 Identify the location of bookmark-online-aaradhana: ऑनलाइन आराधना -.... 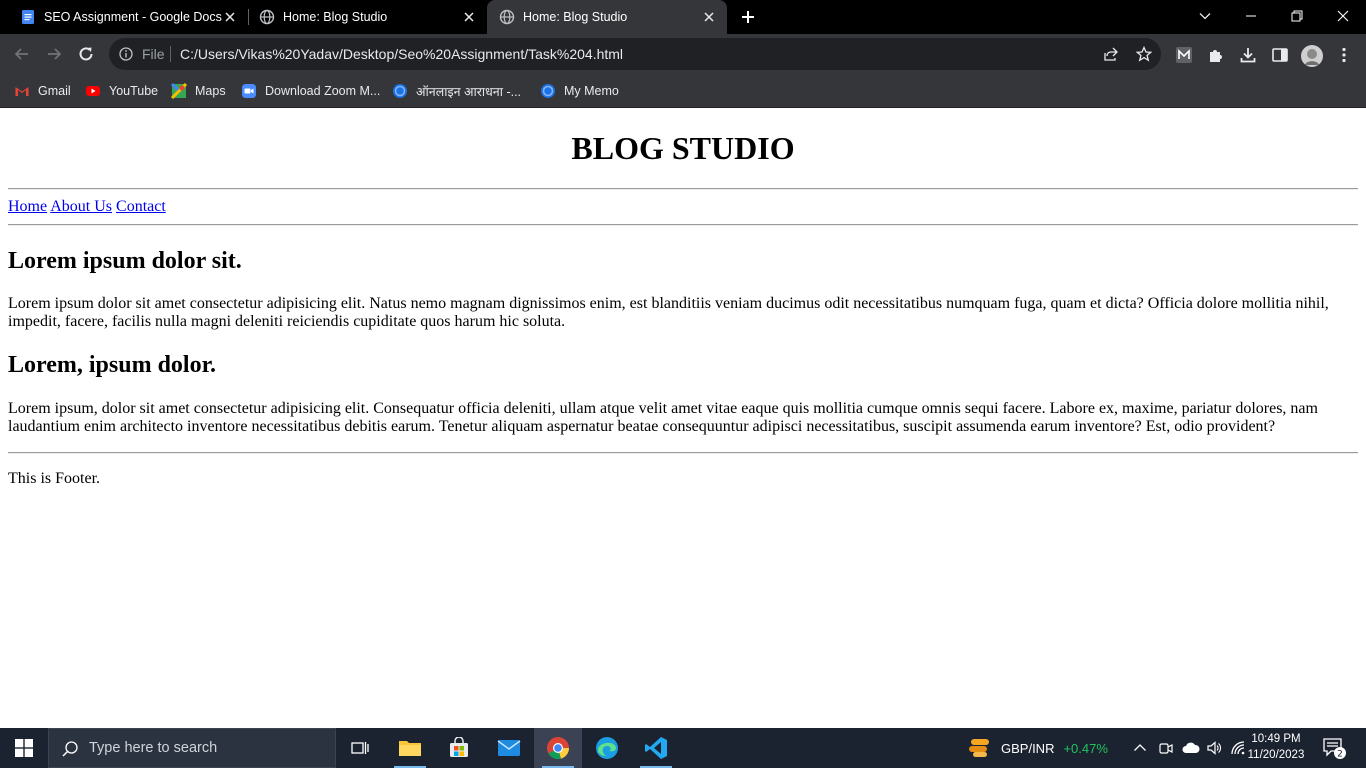
(456, 91).